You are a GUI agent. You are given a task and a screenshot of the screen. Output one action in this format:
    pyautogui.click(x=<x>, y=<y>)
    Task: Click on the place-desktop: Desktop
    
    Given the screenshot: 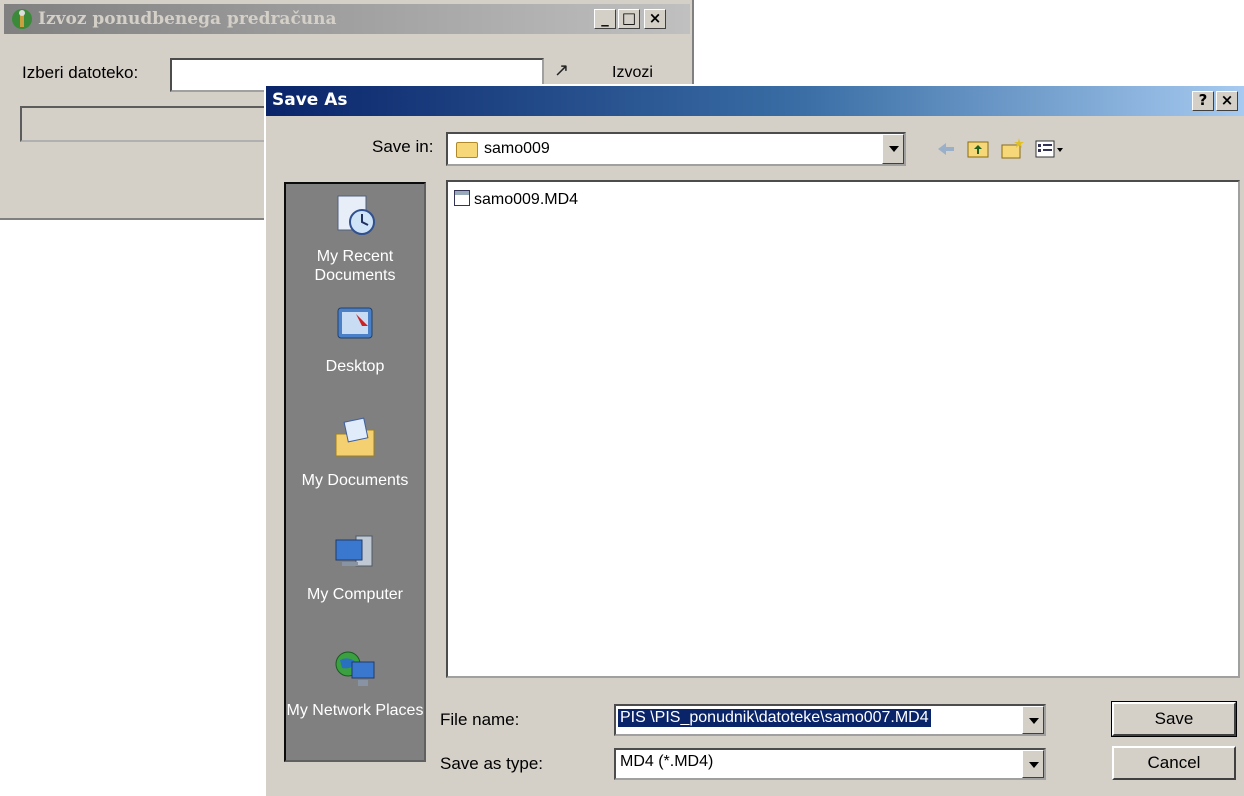 What is the action you would take?
    pyautogui.click(x=355, y=339)
    